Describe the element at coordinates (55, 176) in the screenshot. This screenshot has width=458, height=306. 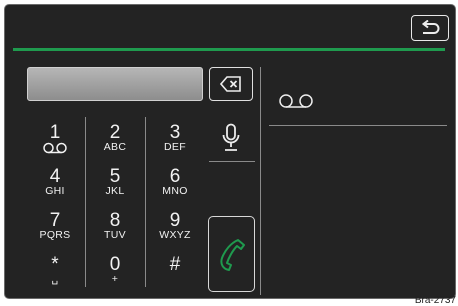
I see `key-digit: 4` at that location.